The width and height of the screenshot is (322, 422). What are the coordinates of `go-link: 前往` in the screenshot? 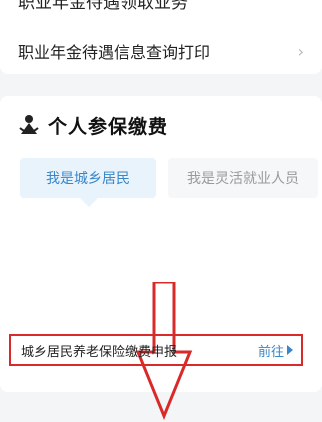 It's located at (275, 350).